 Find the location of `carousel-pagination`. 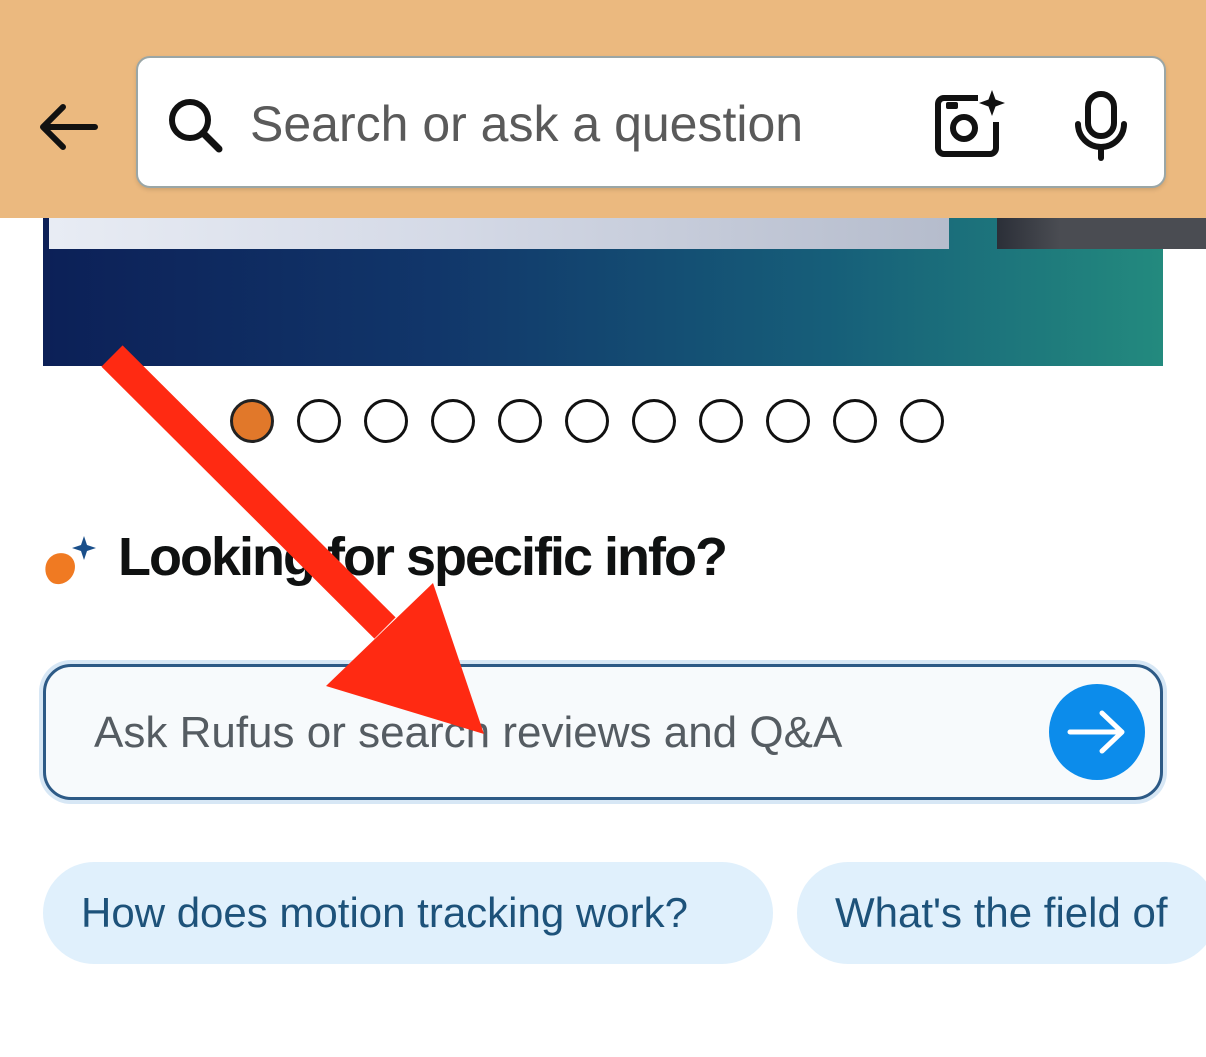

carousel-pagination is located at coordinates (587, 423).